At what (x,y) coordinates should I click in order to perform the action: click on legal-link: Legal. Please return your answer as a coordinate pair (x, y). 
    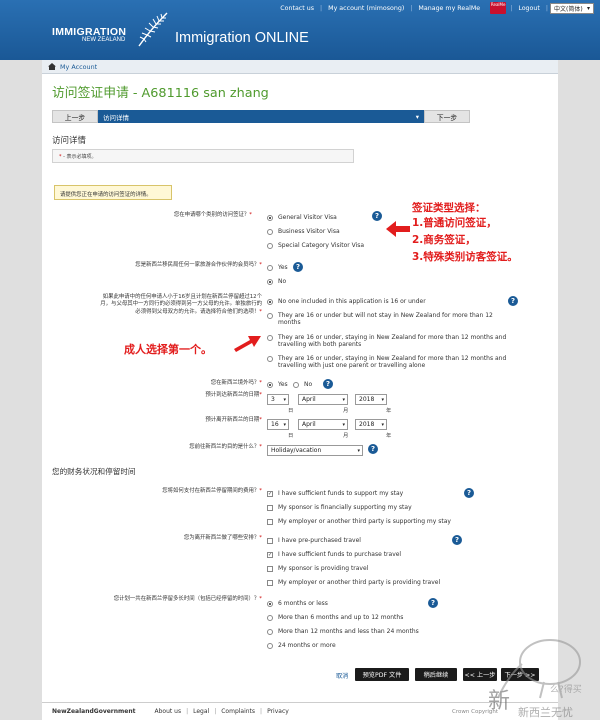
    Looking at the image, I should click on (201, 711).